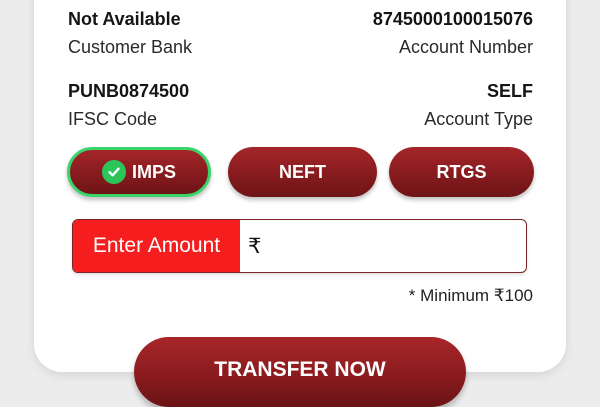 The height and width of the screenshot is (407, 600). Describe the element at coordinates (153, 171) in the screenshot. I see `imps-mode-label: IMPS` at that location.